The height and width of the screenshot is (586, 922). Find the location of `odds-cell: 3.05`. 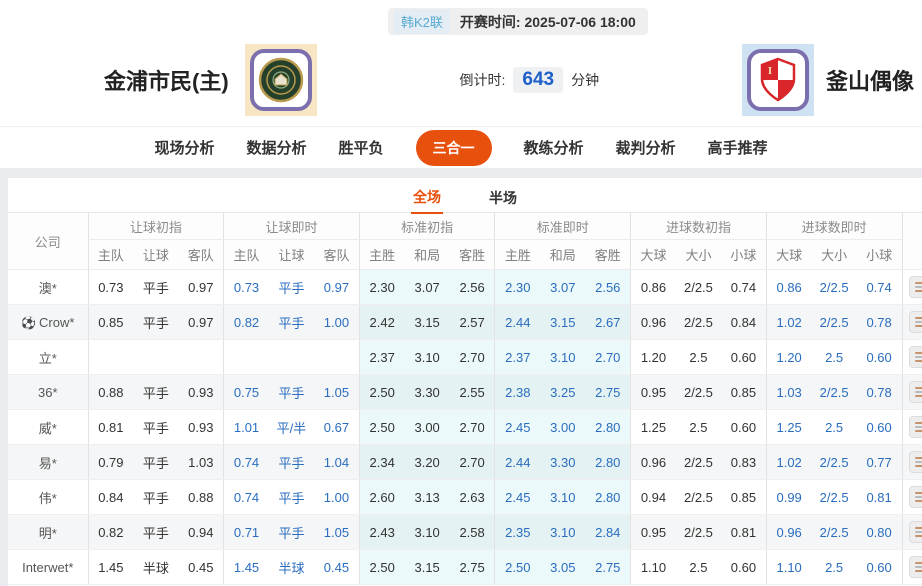

odds-cell: 3.05 is located at coordinates (563, 567).